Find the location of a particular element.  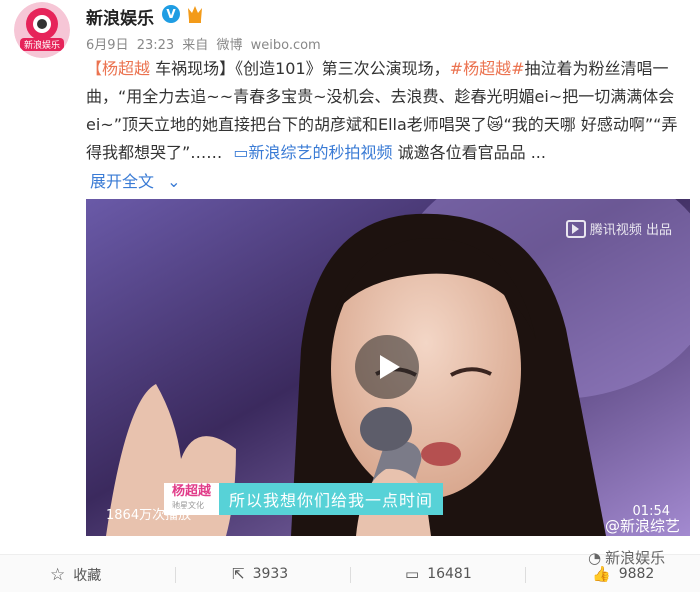

tencent-watermark-text: 腾讯视频 出品 is located at coordinates (630, 230).